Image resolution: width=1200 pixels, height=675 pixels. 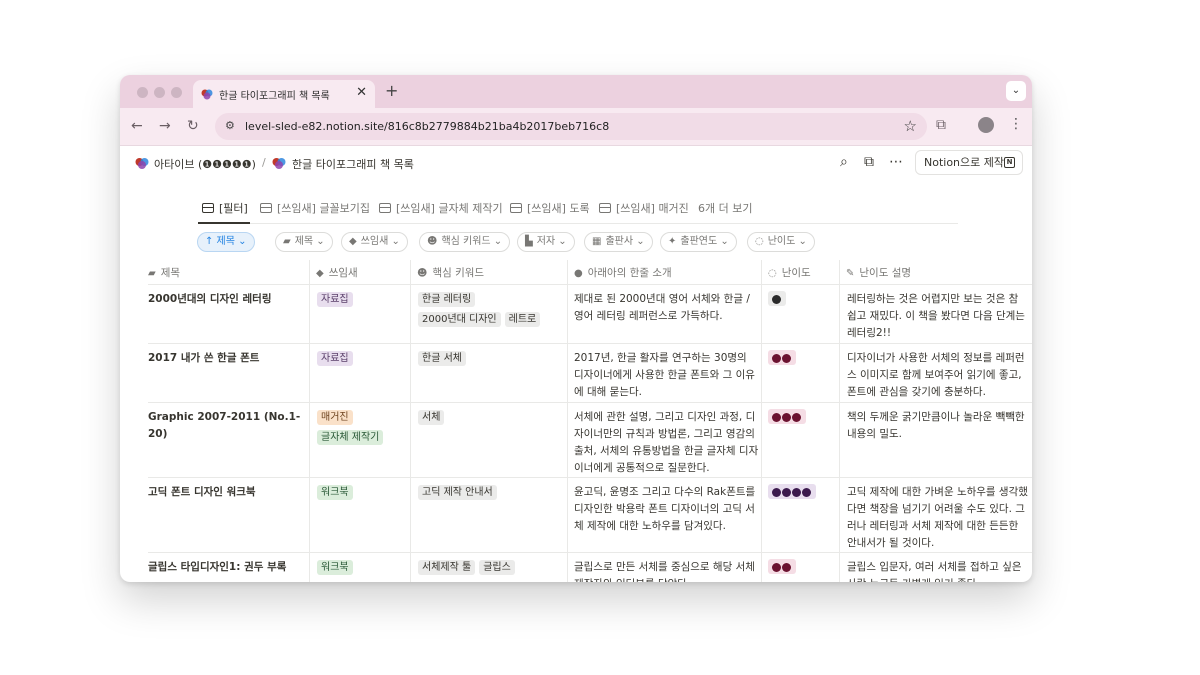 What do you see at coordinates (391, 90) in the screenshot?
I see `new-tab-button: +` at bounding box center [391, 90].